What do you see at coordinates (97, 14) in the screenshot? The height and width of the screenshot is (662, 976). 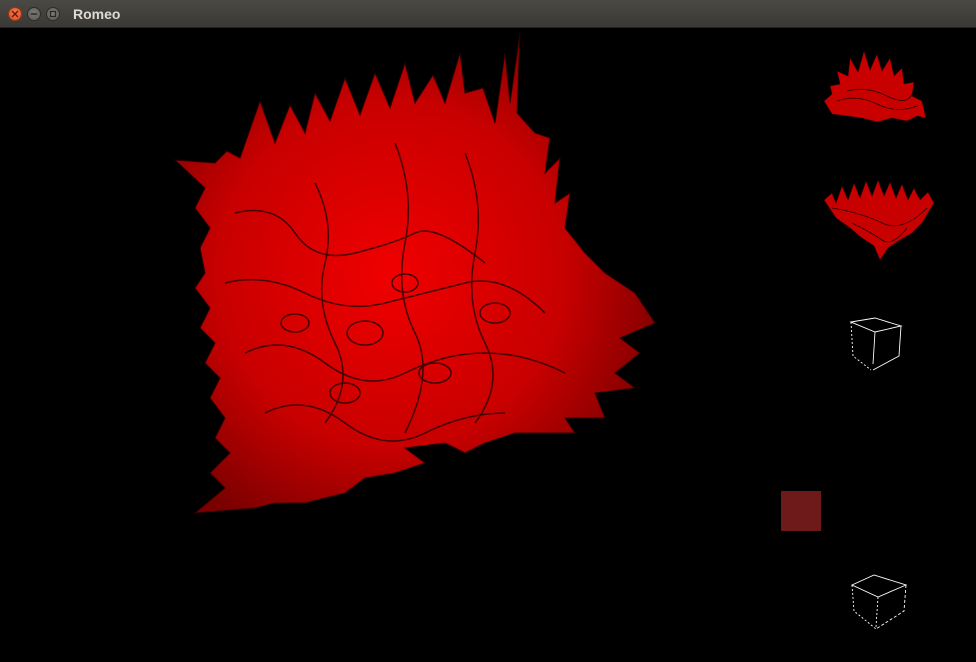 I see `window-title: Romeo` at bounding box center [97, 14].